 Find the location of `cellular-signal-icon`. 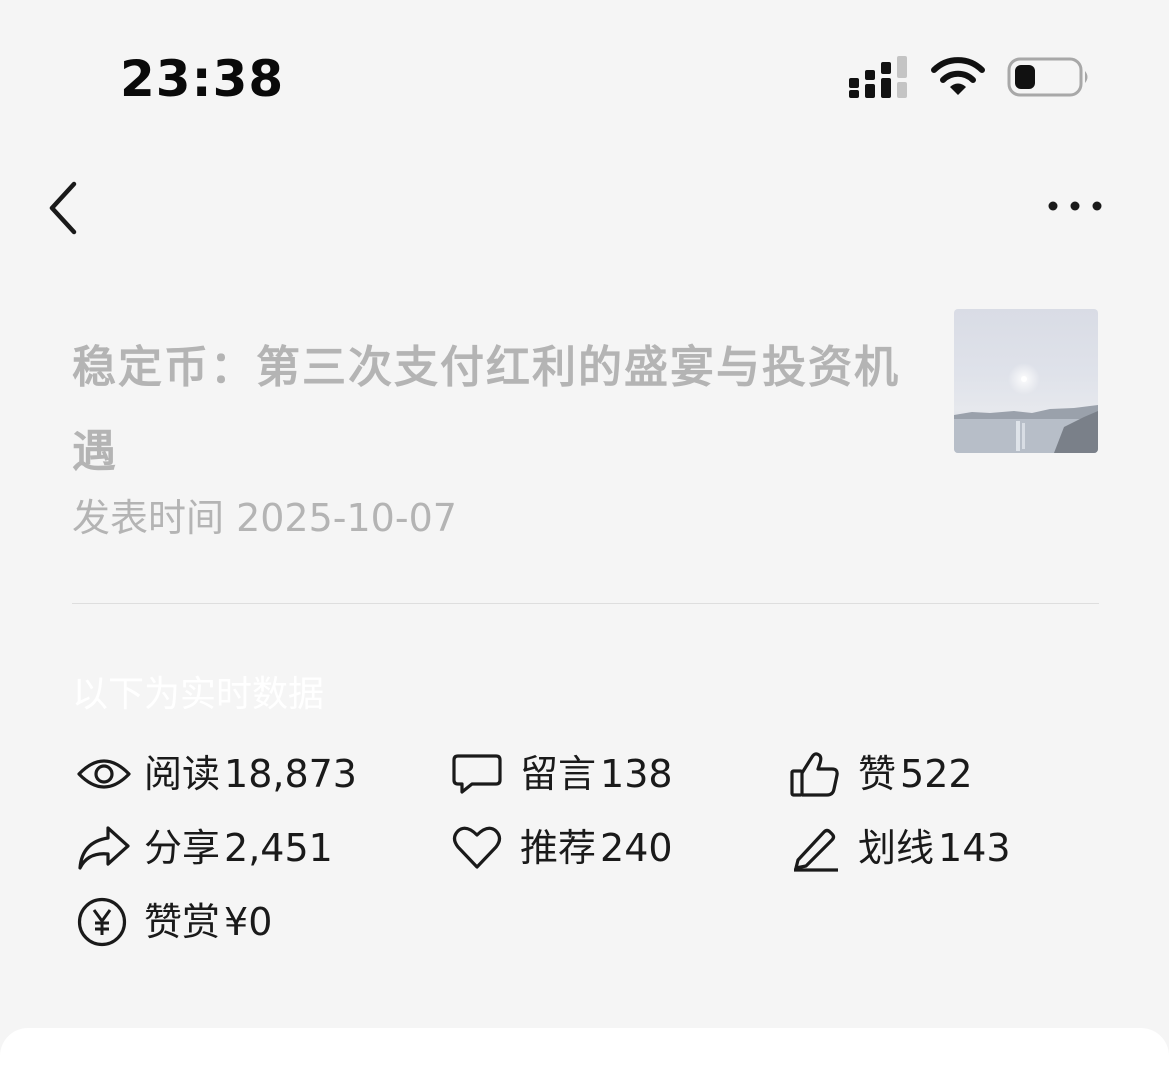

cellular-signal-icon is located at coordinates (878, 77).